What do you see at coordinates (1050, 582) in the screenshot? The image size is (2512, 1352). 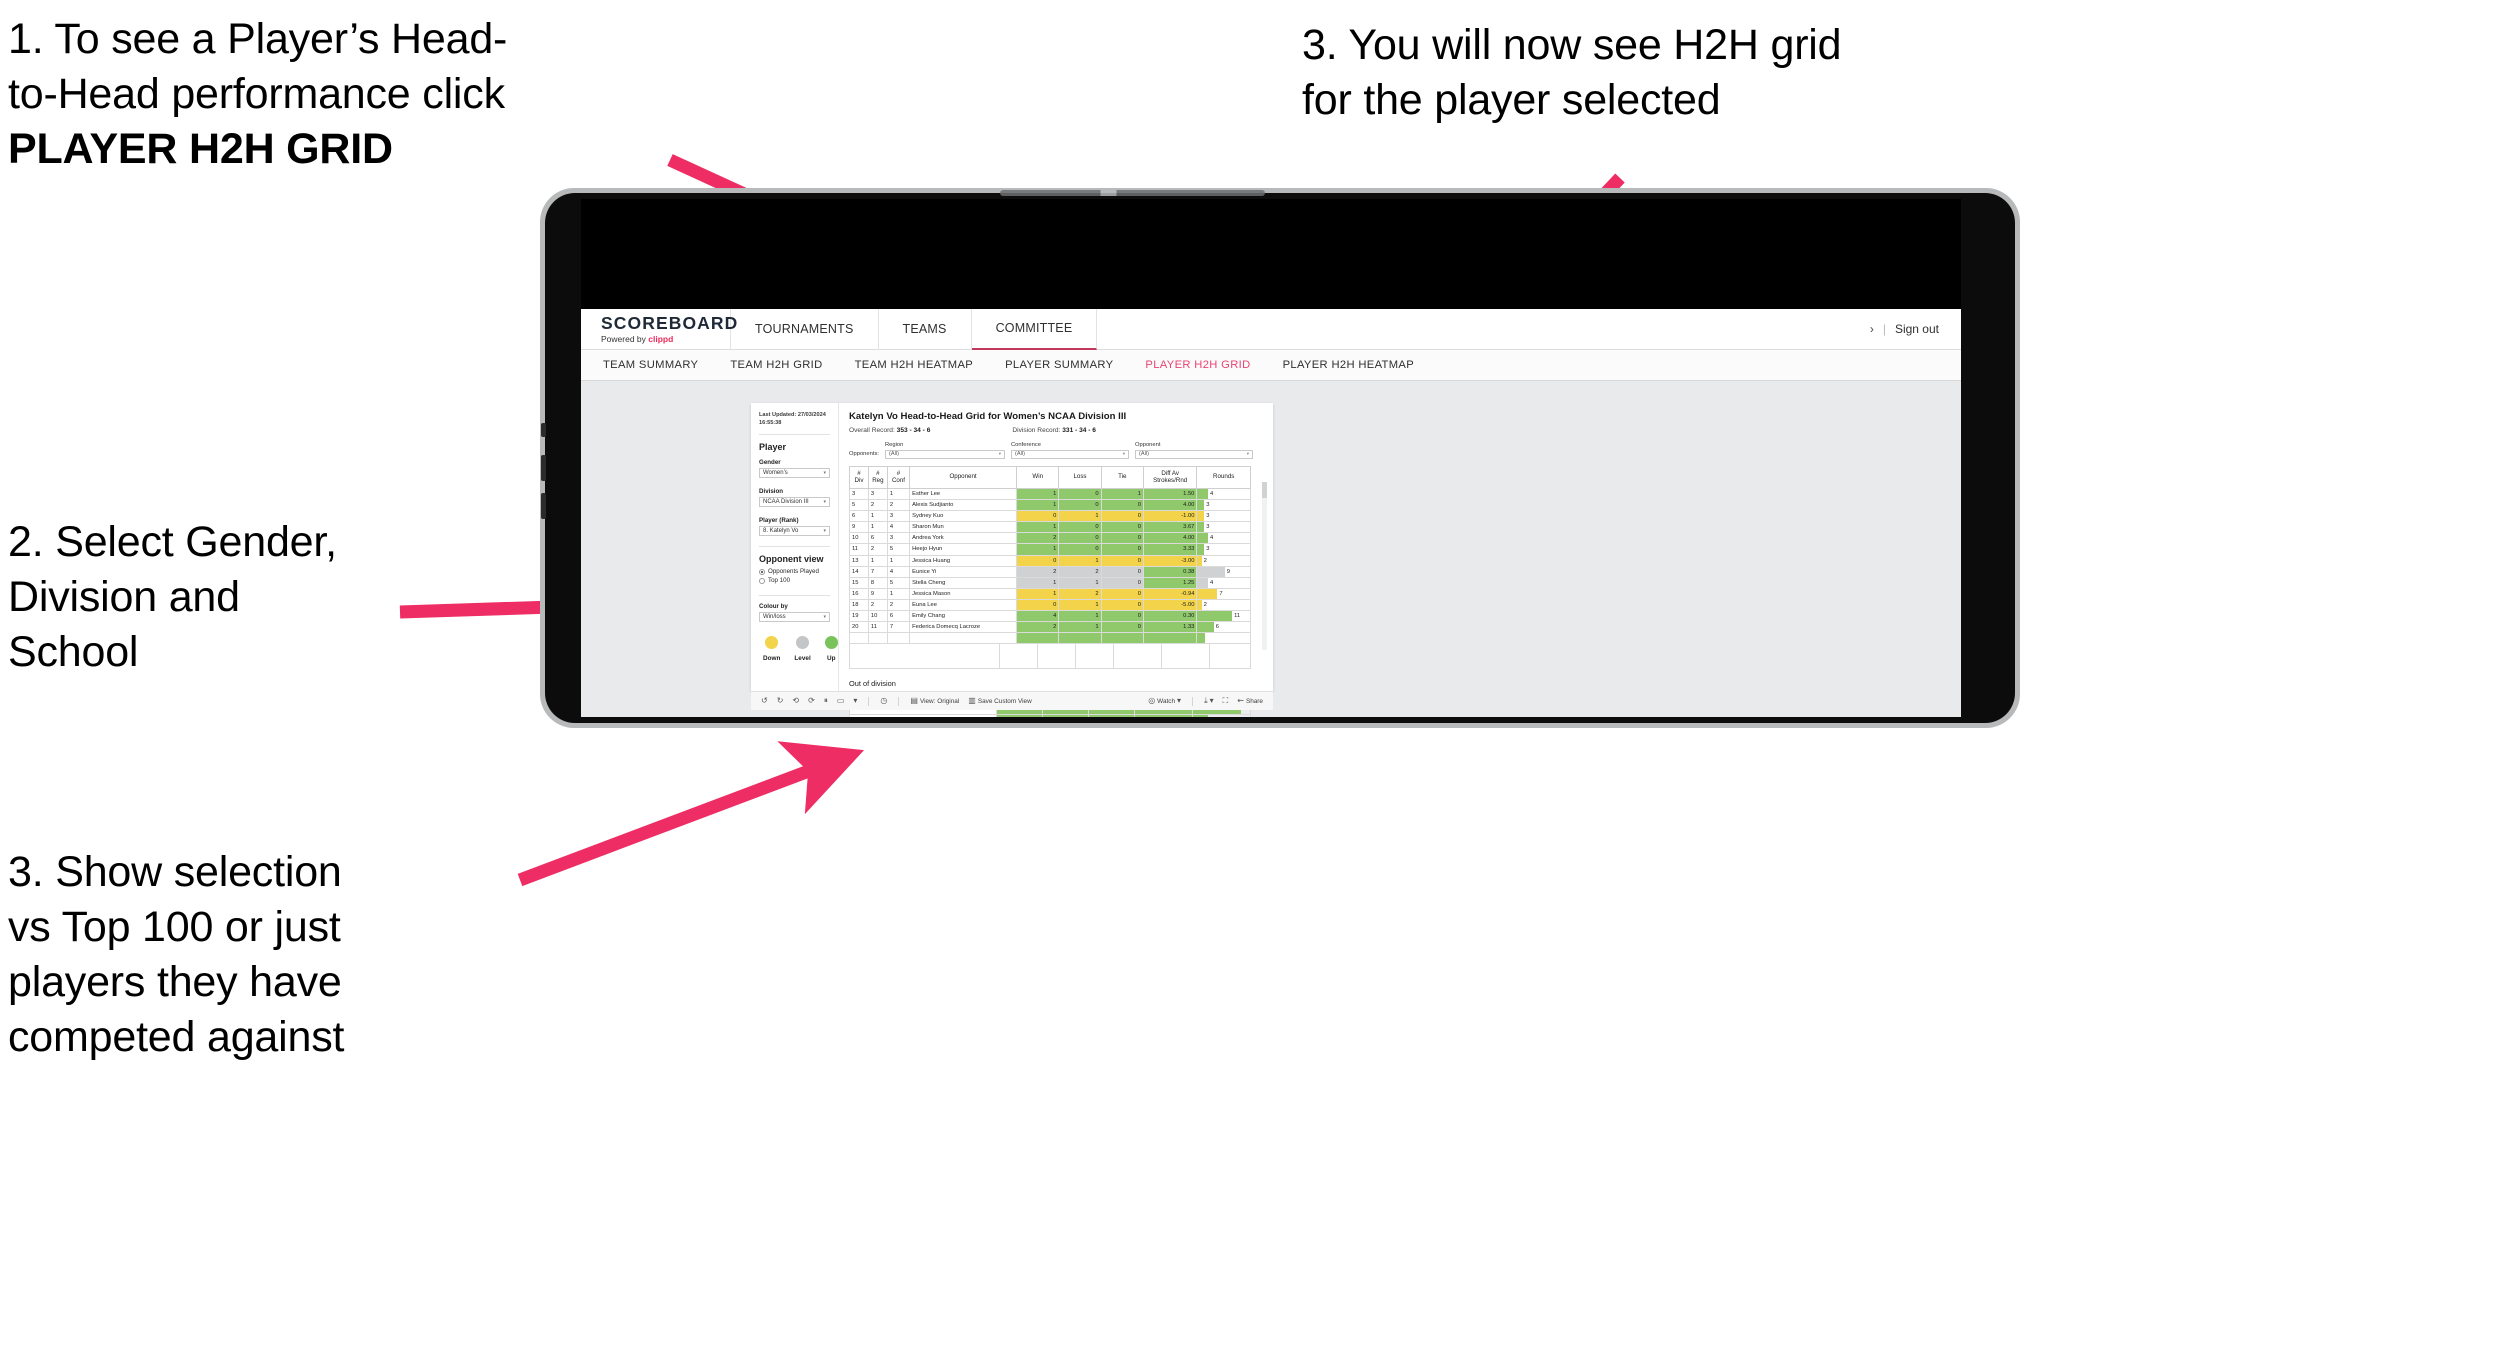 I see `table-row: 15 8 5 Stella Cheng 1 1 0 1.25 4` at bounding box center [1050, 582].